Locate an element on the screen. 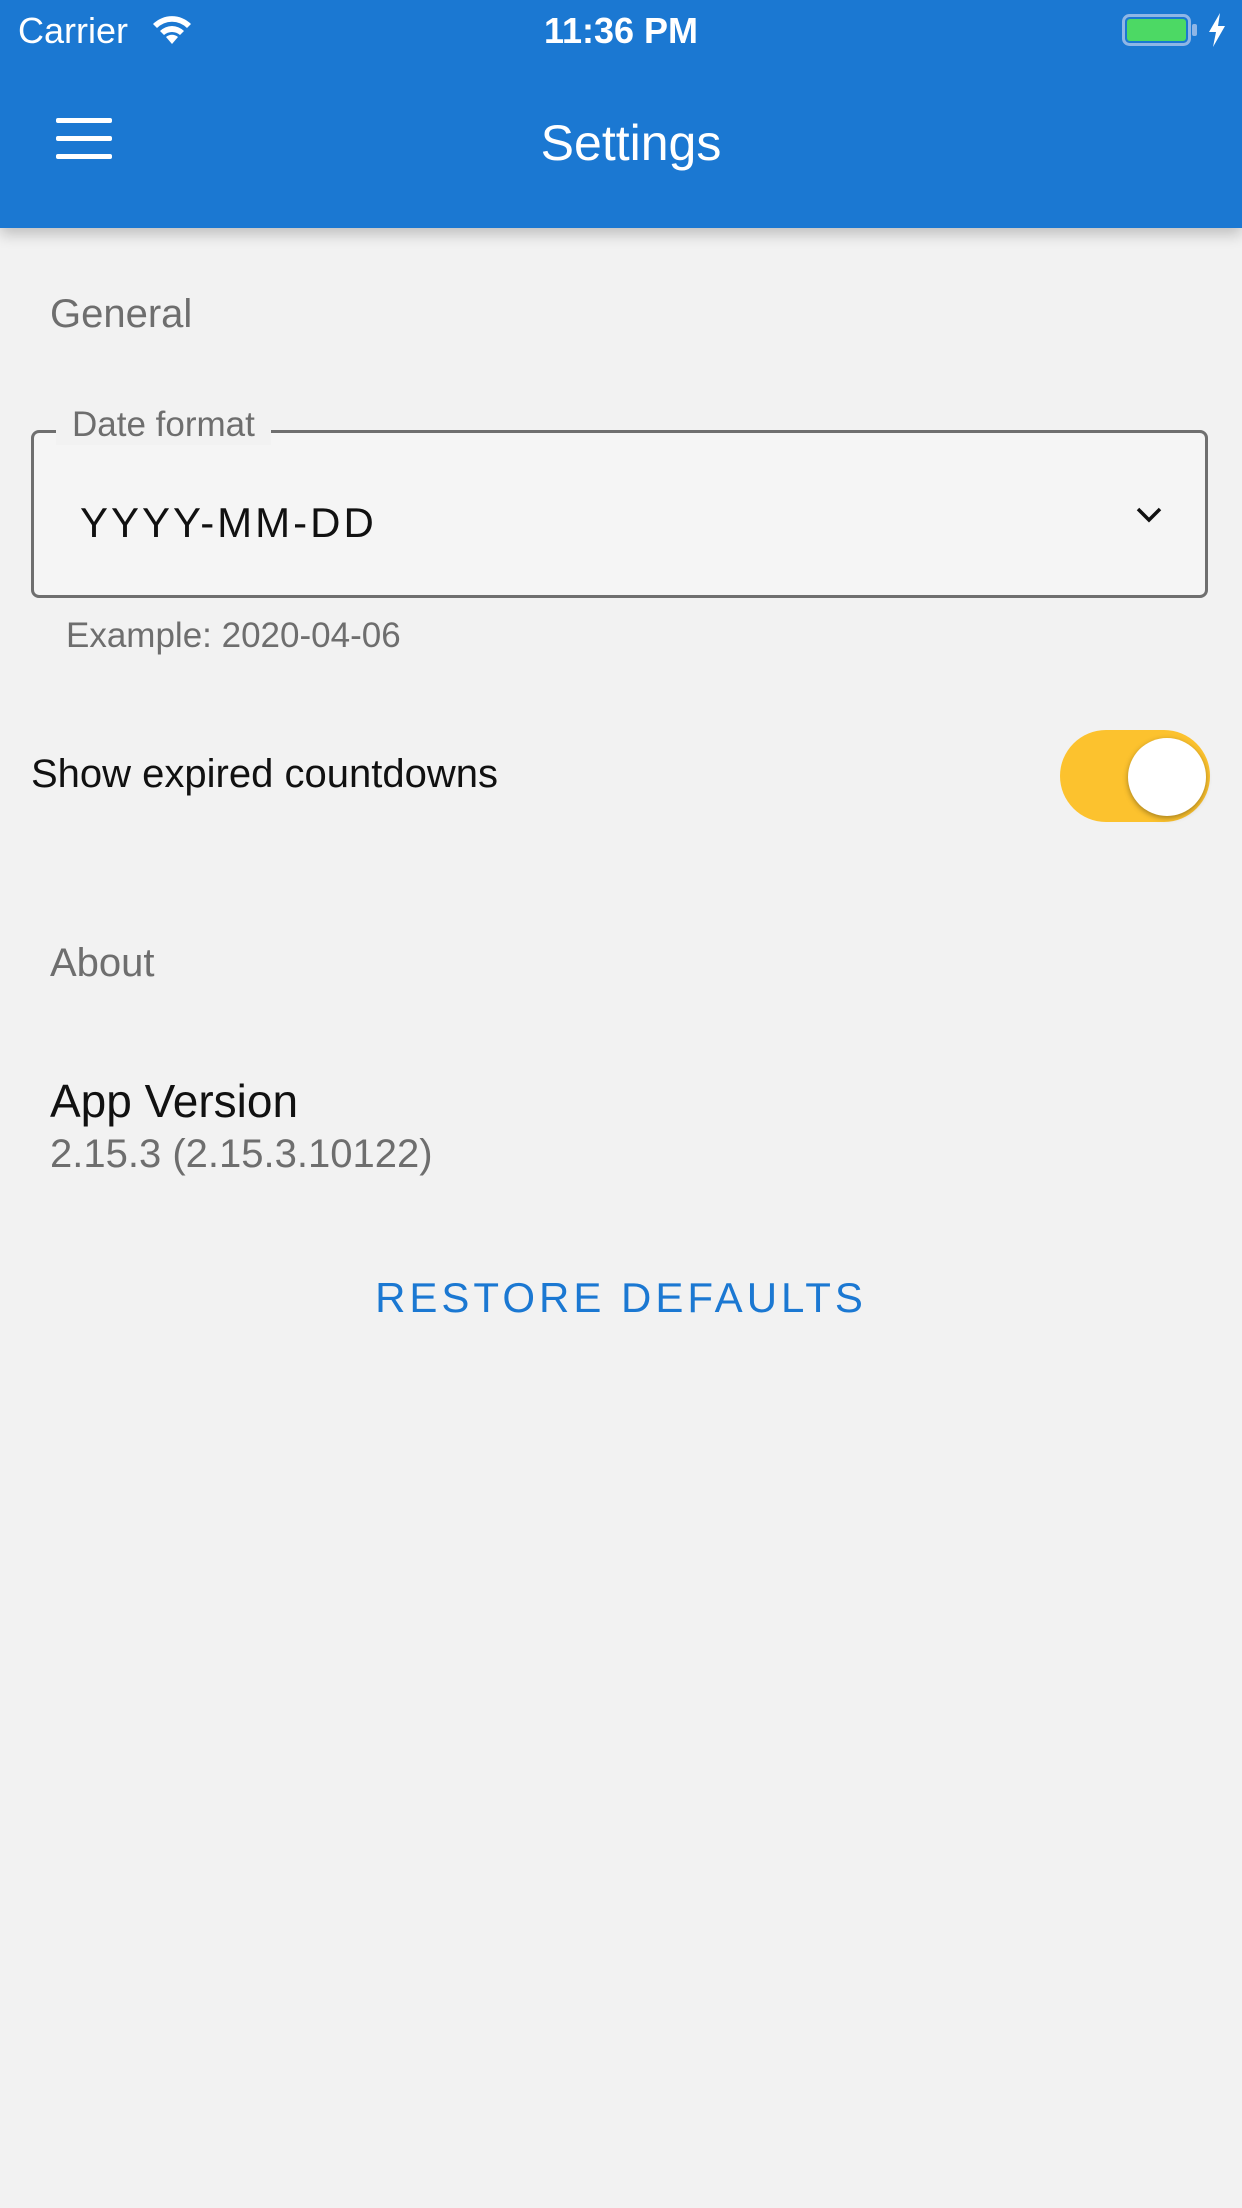  app-bar: Carrier 11:36 PM Settings is located at coordinates (621, 114).